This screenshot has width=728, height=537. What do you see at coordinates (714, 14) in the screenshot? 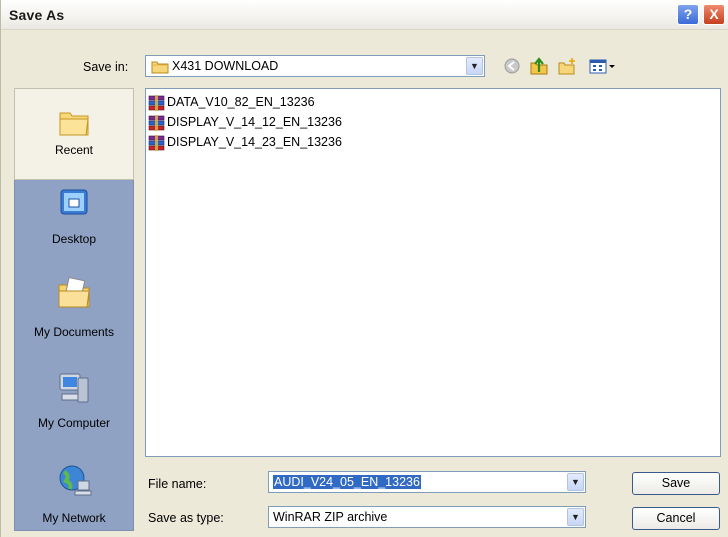
I see `close-button: X` at bounding box center [714, 14].